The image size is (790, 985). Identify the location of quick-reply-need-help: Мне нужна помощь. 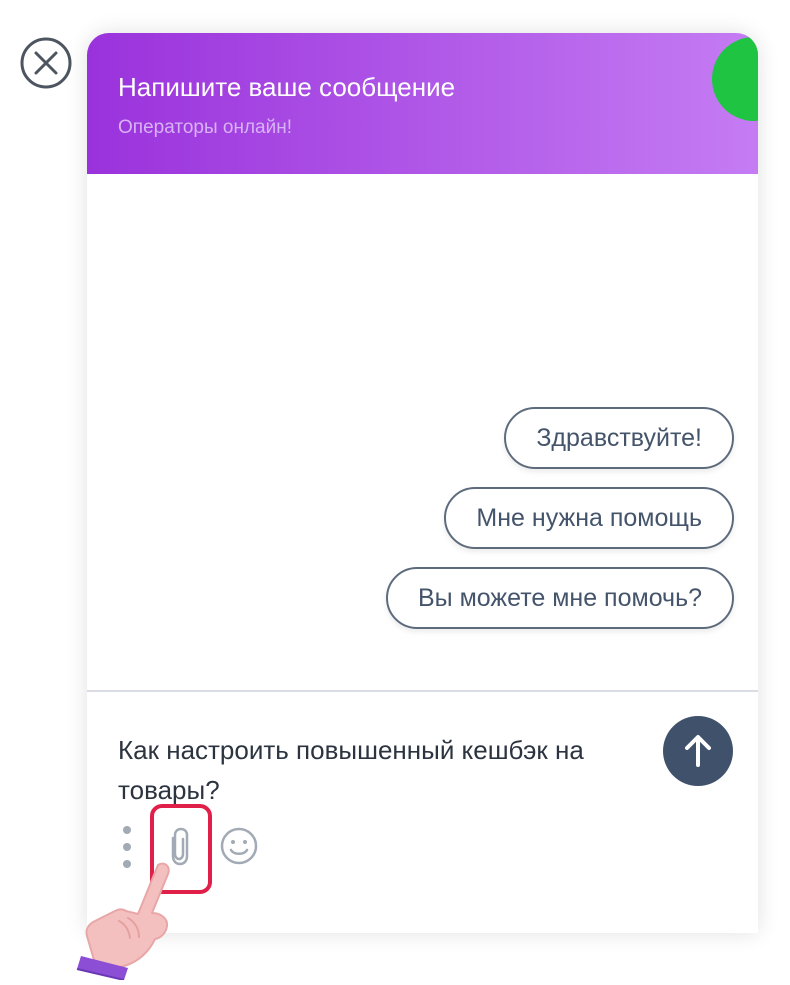
(589, 518).